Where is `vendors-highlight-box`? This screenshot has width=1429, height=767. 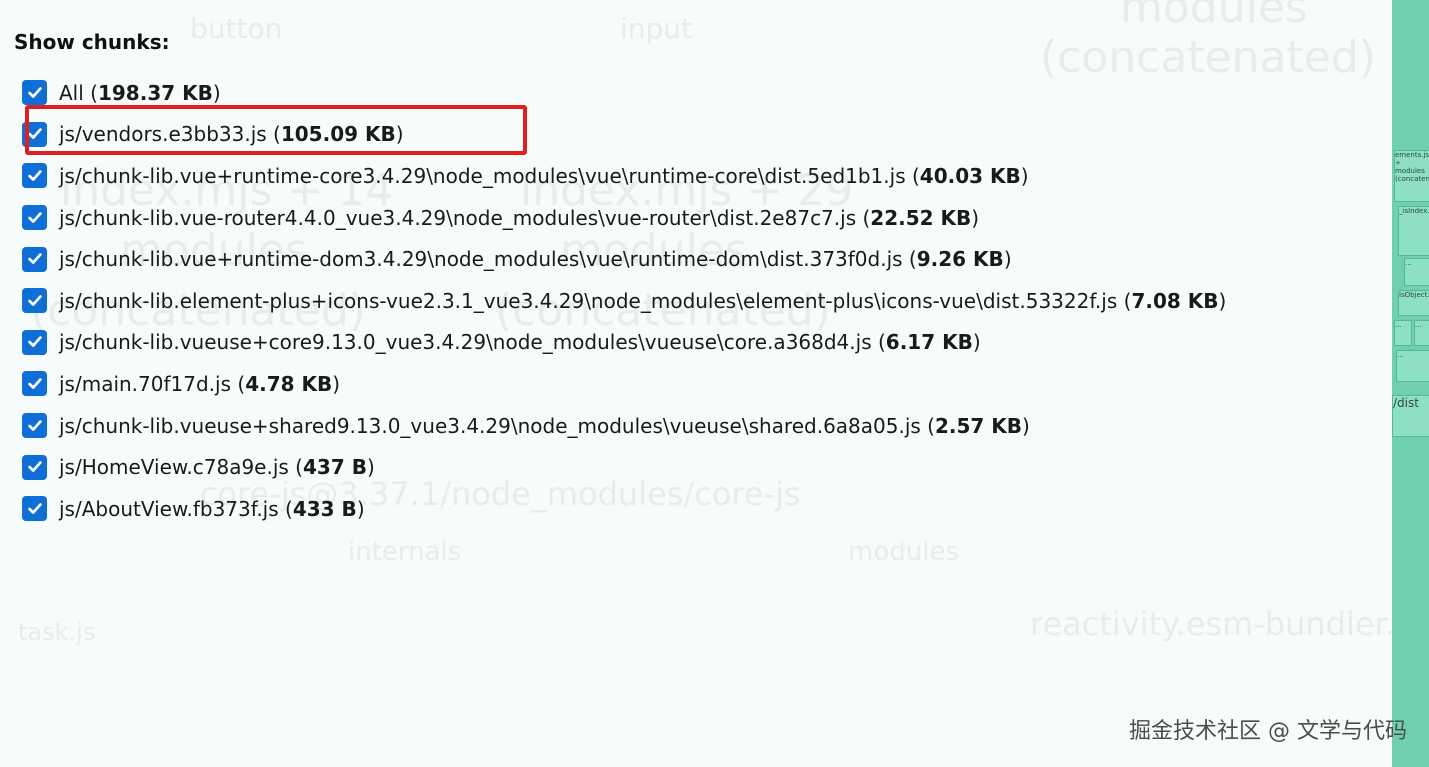
vendors-highlight-box is located at coordinates (276, 130).